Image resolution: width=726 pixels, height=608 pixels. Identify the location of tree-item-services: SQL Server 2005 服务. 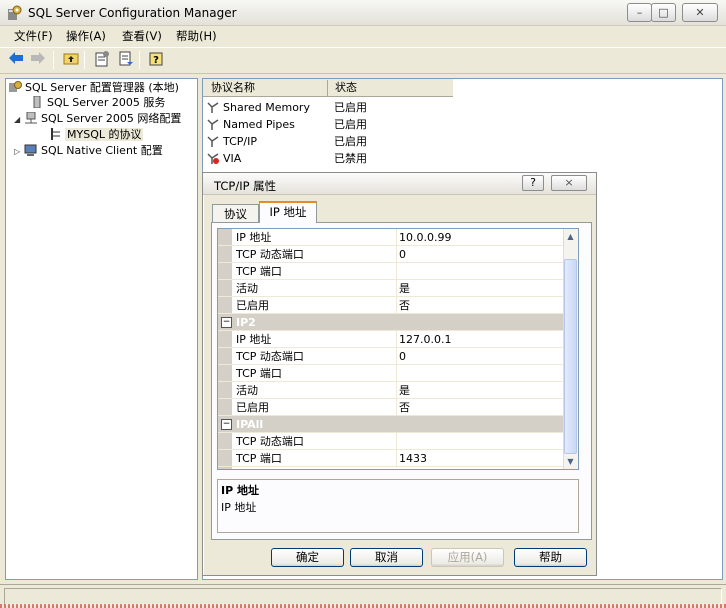
(97, 103).